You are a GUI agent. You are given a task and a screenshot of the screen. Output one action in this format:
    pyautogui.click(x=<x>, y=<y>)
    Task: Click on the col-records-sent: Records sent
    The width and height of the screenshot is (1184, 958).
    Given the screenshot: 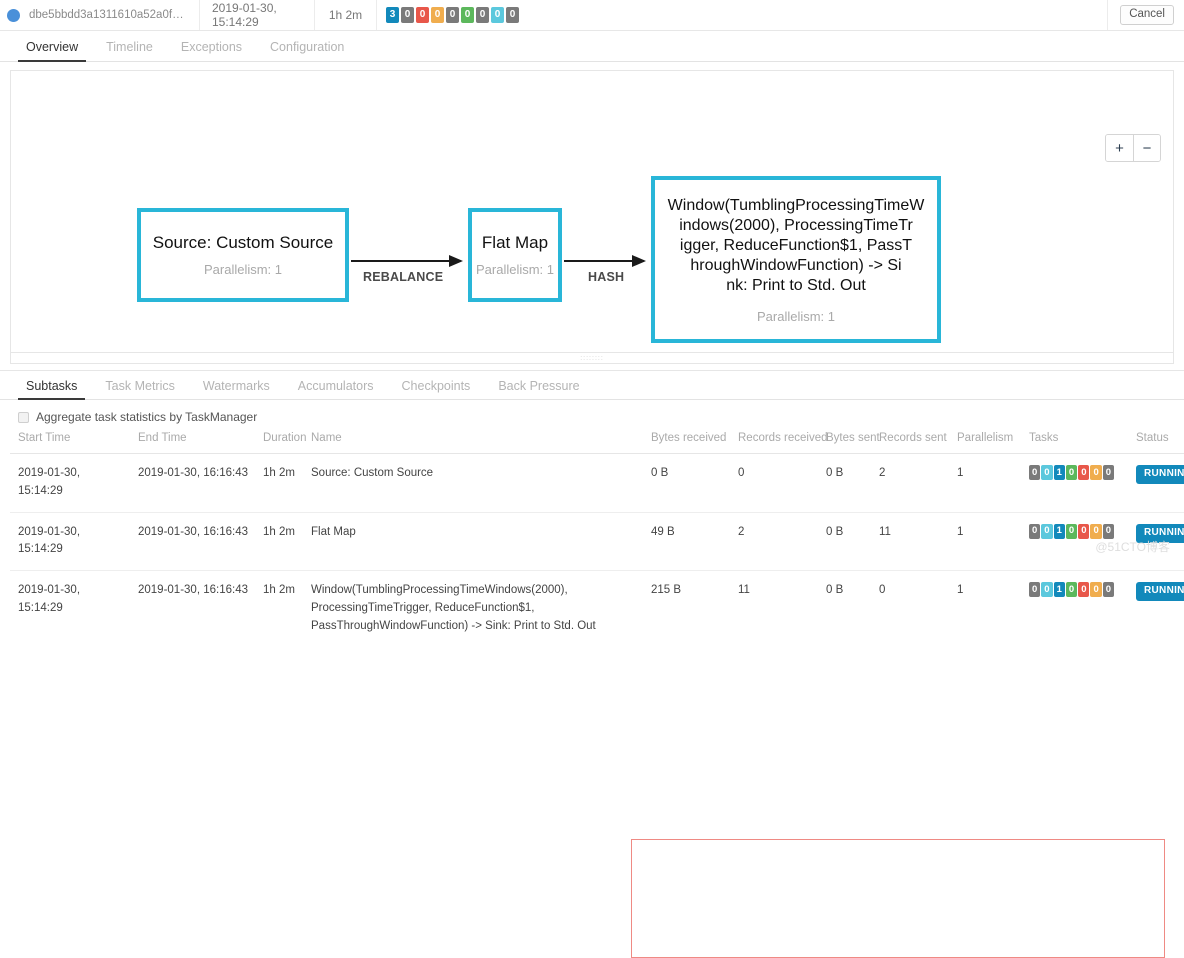 What is the action you would take?
    pyautogui.click(x=910, y=442)
    